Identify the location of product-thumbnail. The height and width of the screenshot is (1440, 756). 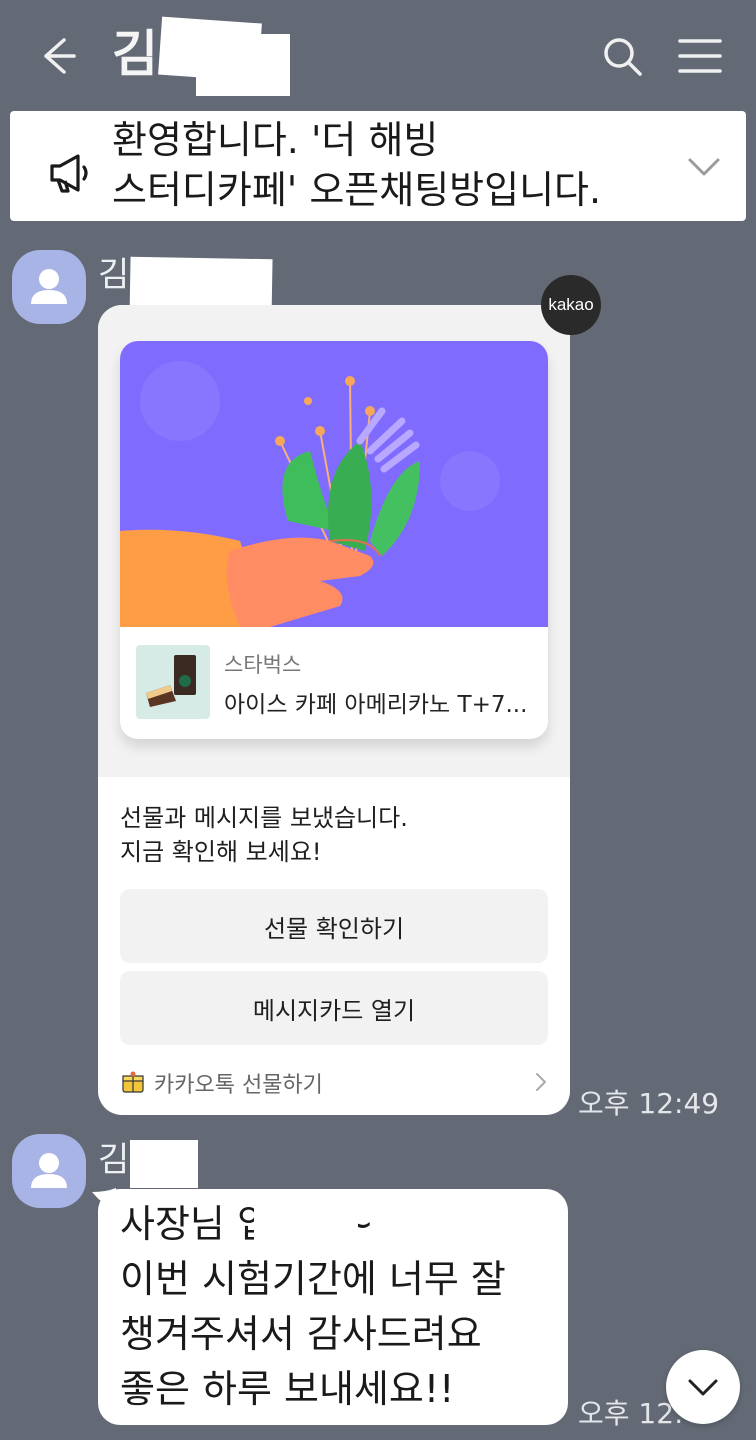
(173, 682).